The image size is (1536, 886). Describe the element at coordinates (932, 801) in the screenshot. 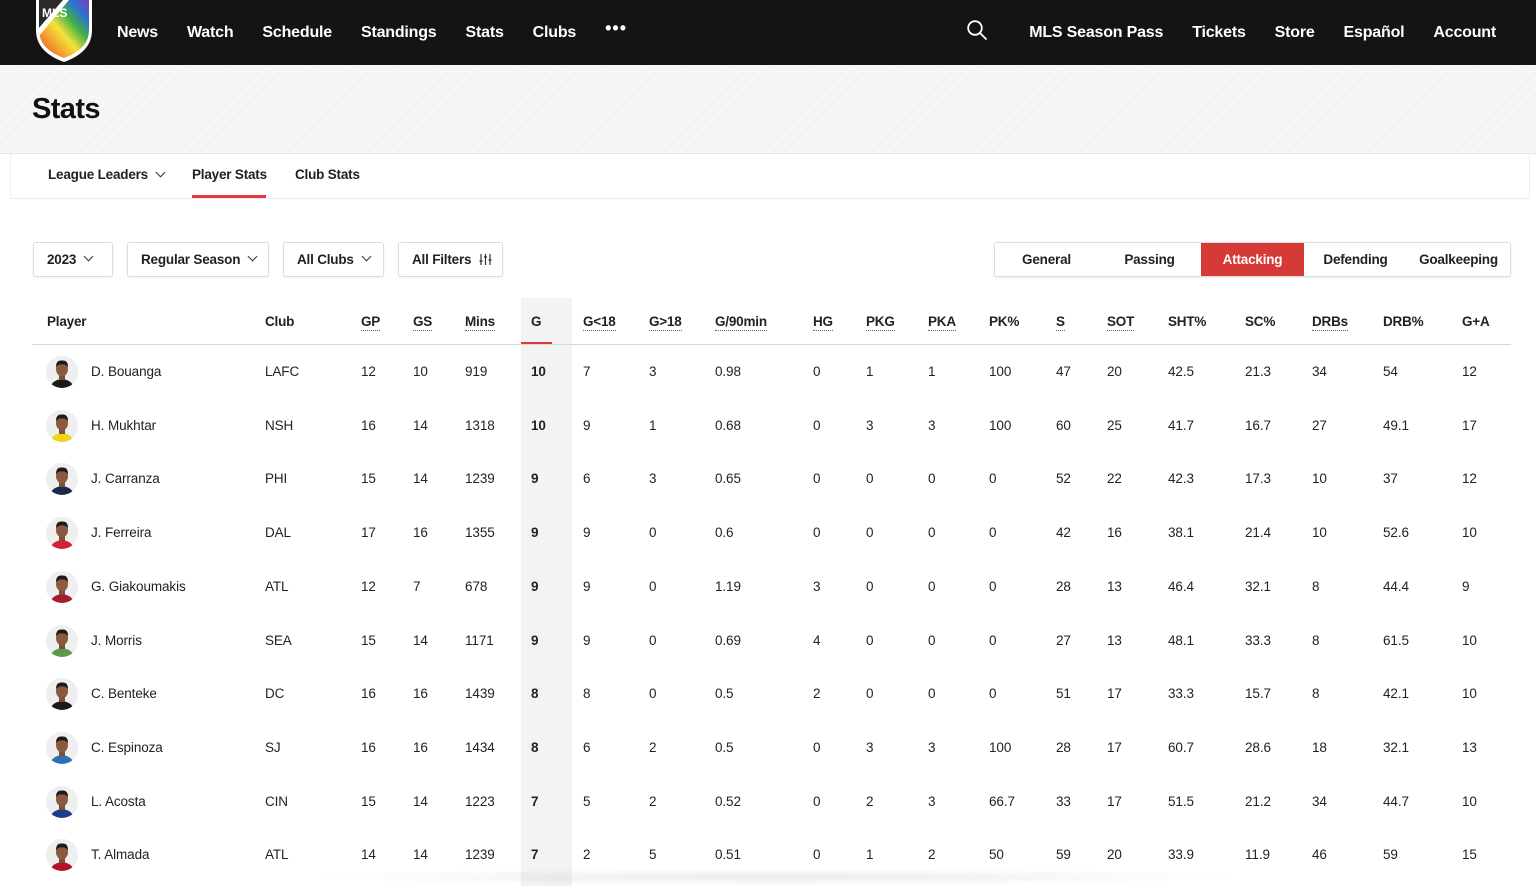

I see `stat-pka: 3` at that location.